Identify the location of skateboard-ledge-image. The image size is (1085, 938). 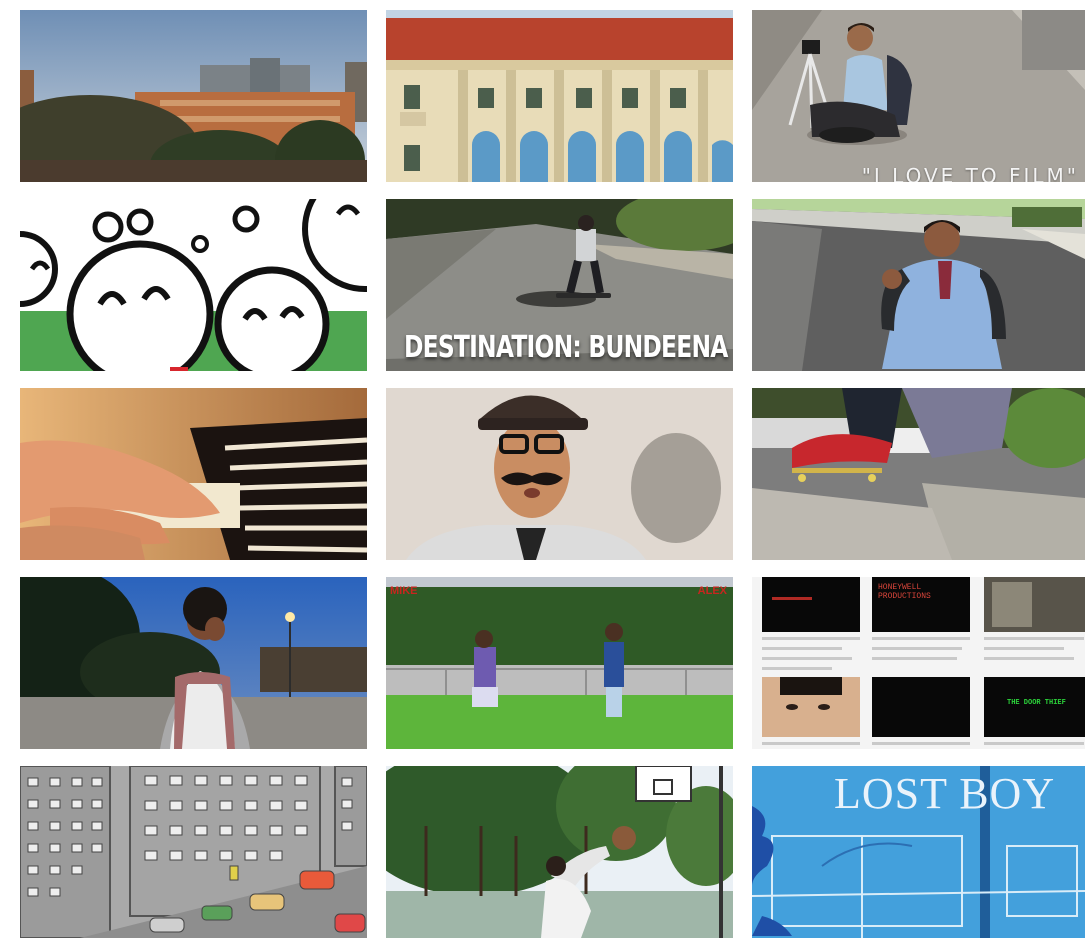
(918, 474).